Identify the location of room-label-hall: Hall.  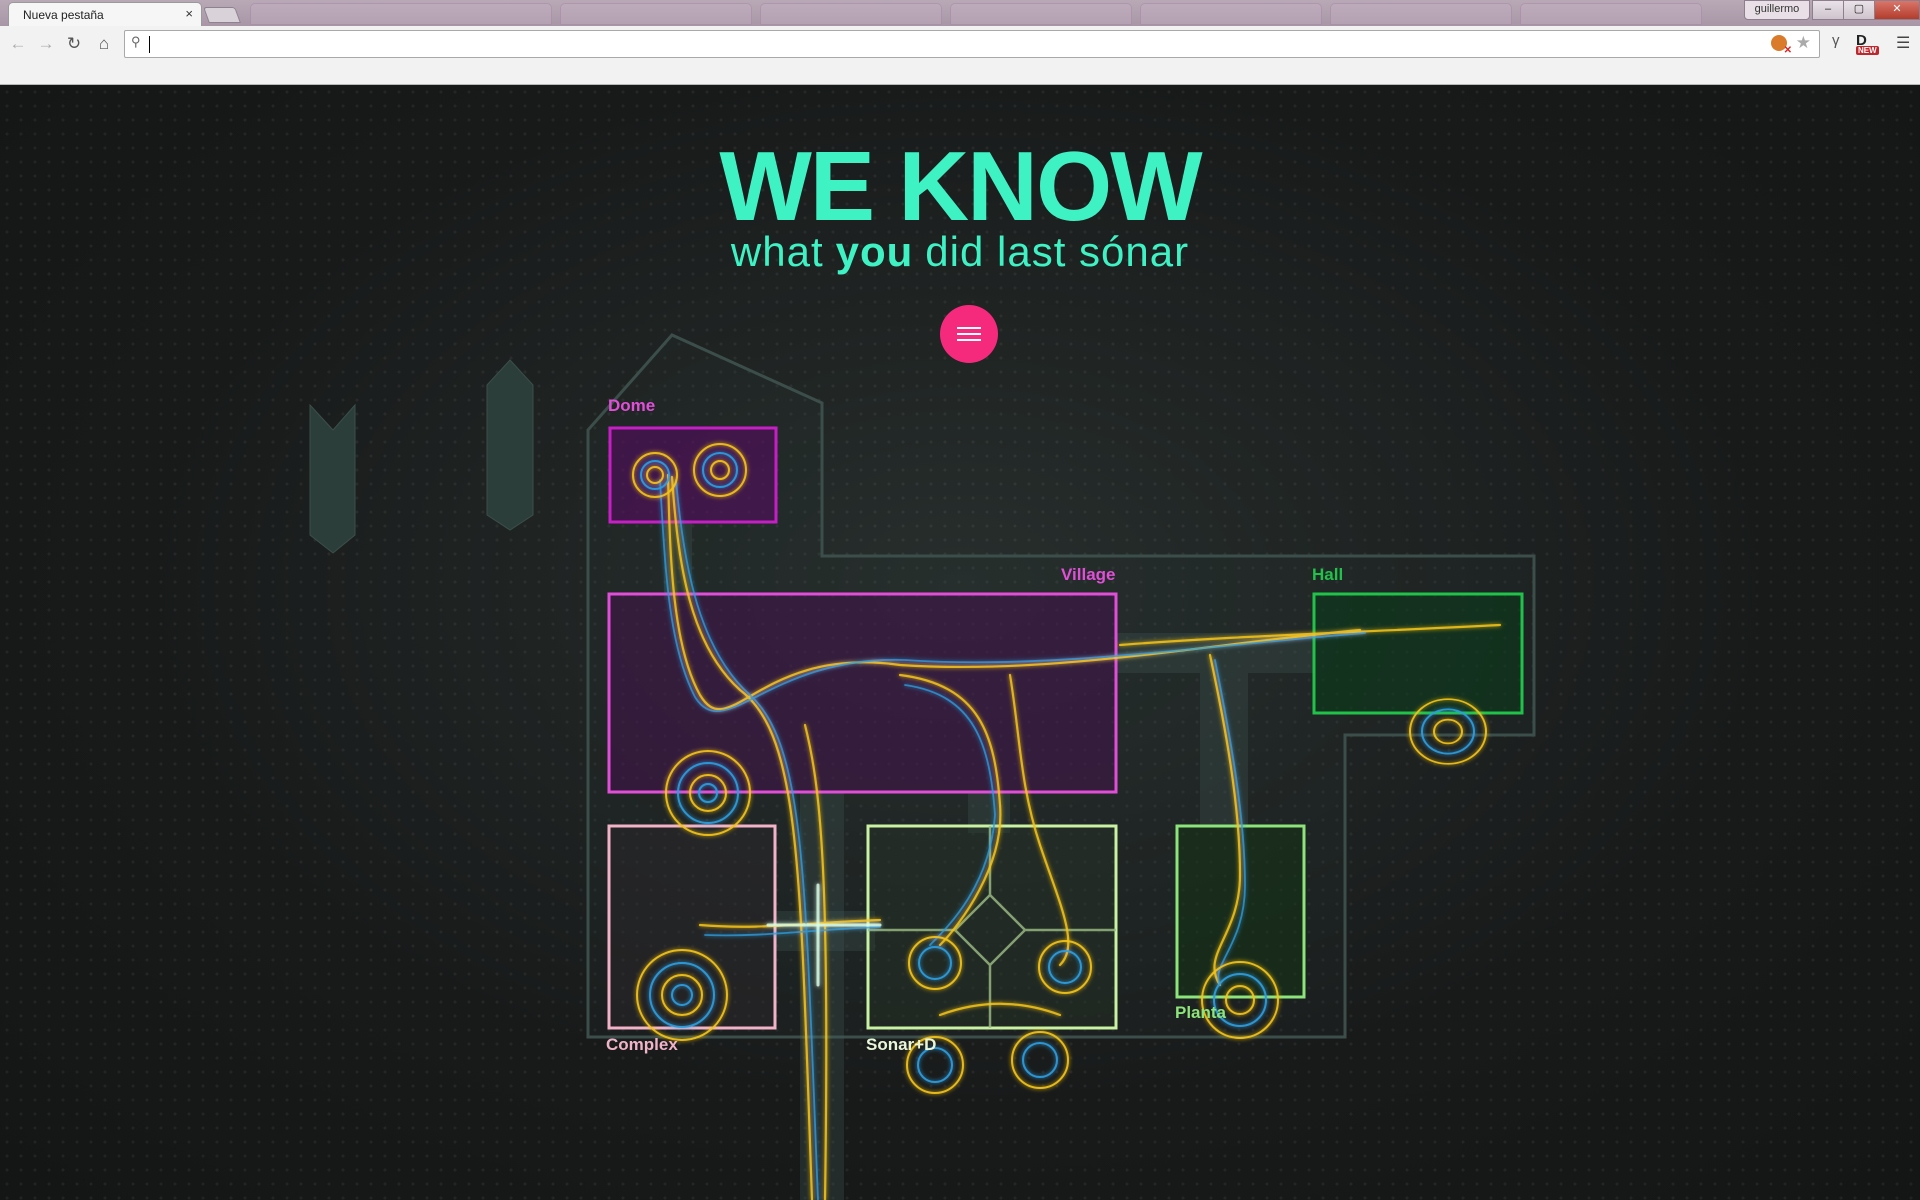
(1328, 574).